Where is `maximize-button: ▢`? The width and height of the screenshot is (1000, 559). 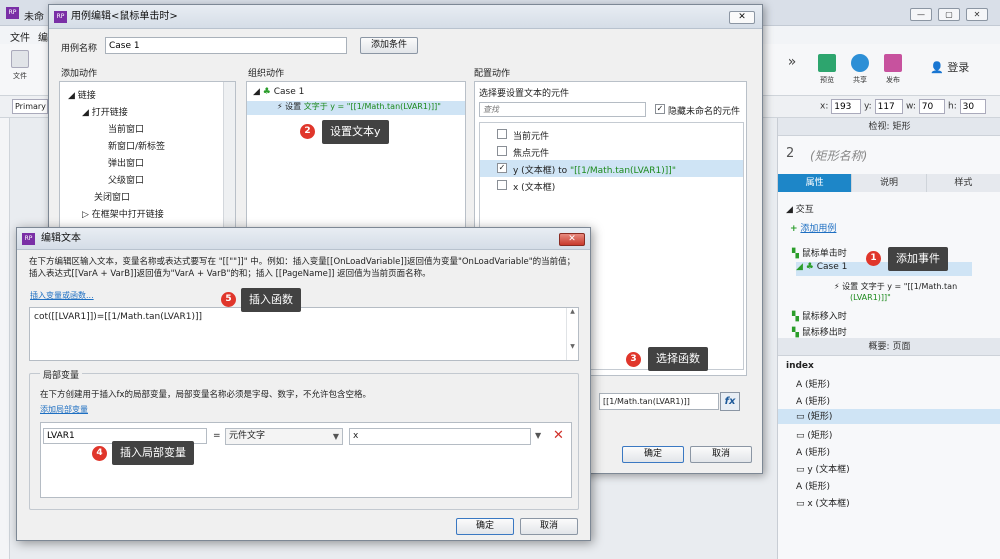
maximize-button: ▢ is located at coordinates (949, 14).